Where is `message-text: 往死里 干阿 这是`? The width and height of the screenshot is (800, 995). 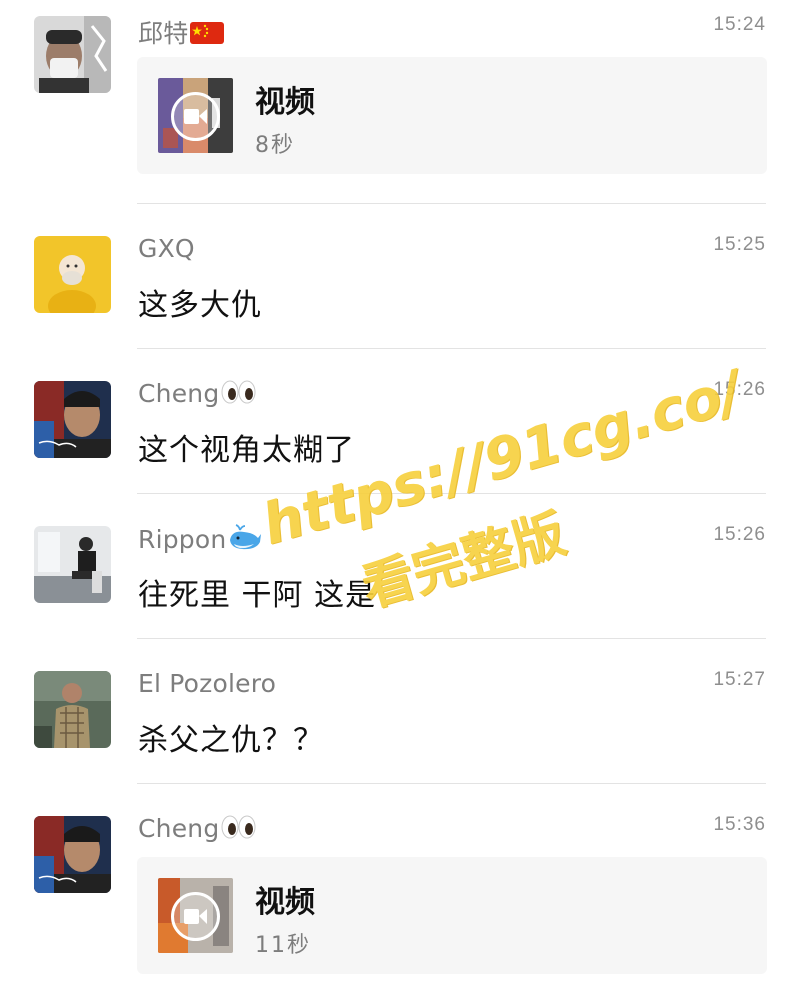 message-text: 往死里 干阿 这是 is located at coordinates (257, 595).